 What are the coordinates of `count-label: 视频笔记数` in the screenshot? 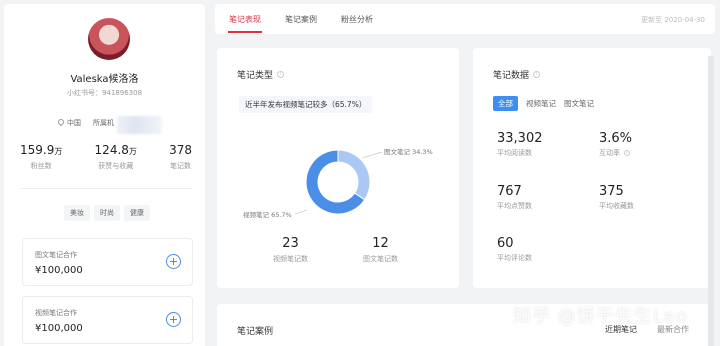 It's located at (290, 259).